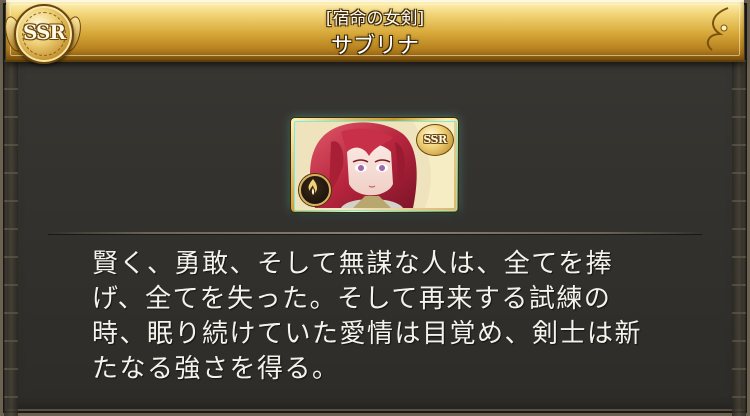  Describe the element at coordinates (435, 140) in the screenshot. I see `card-ssr-badge: SSR` at that location.